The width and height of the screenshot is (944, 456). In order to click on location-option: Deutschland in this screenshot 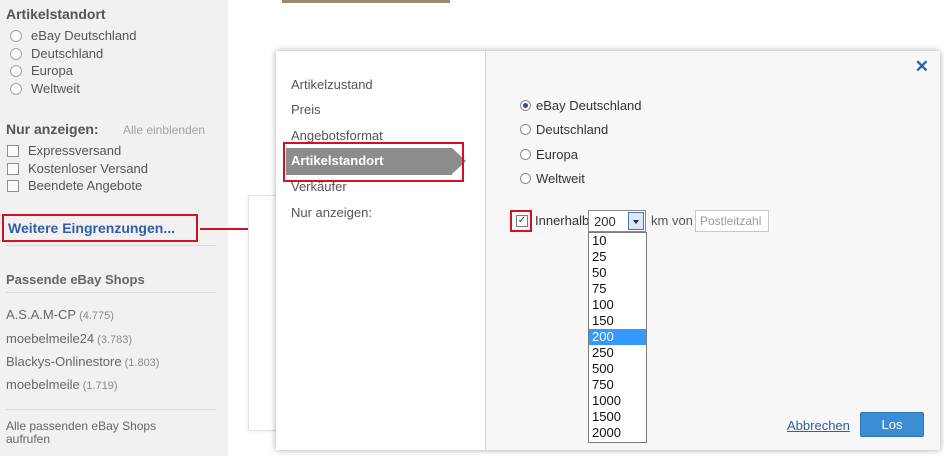, I will do `click(564, 129)`.